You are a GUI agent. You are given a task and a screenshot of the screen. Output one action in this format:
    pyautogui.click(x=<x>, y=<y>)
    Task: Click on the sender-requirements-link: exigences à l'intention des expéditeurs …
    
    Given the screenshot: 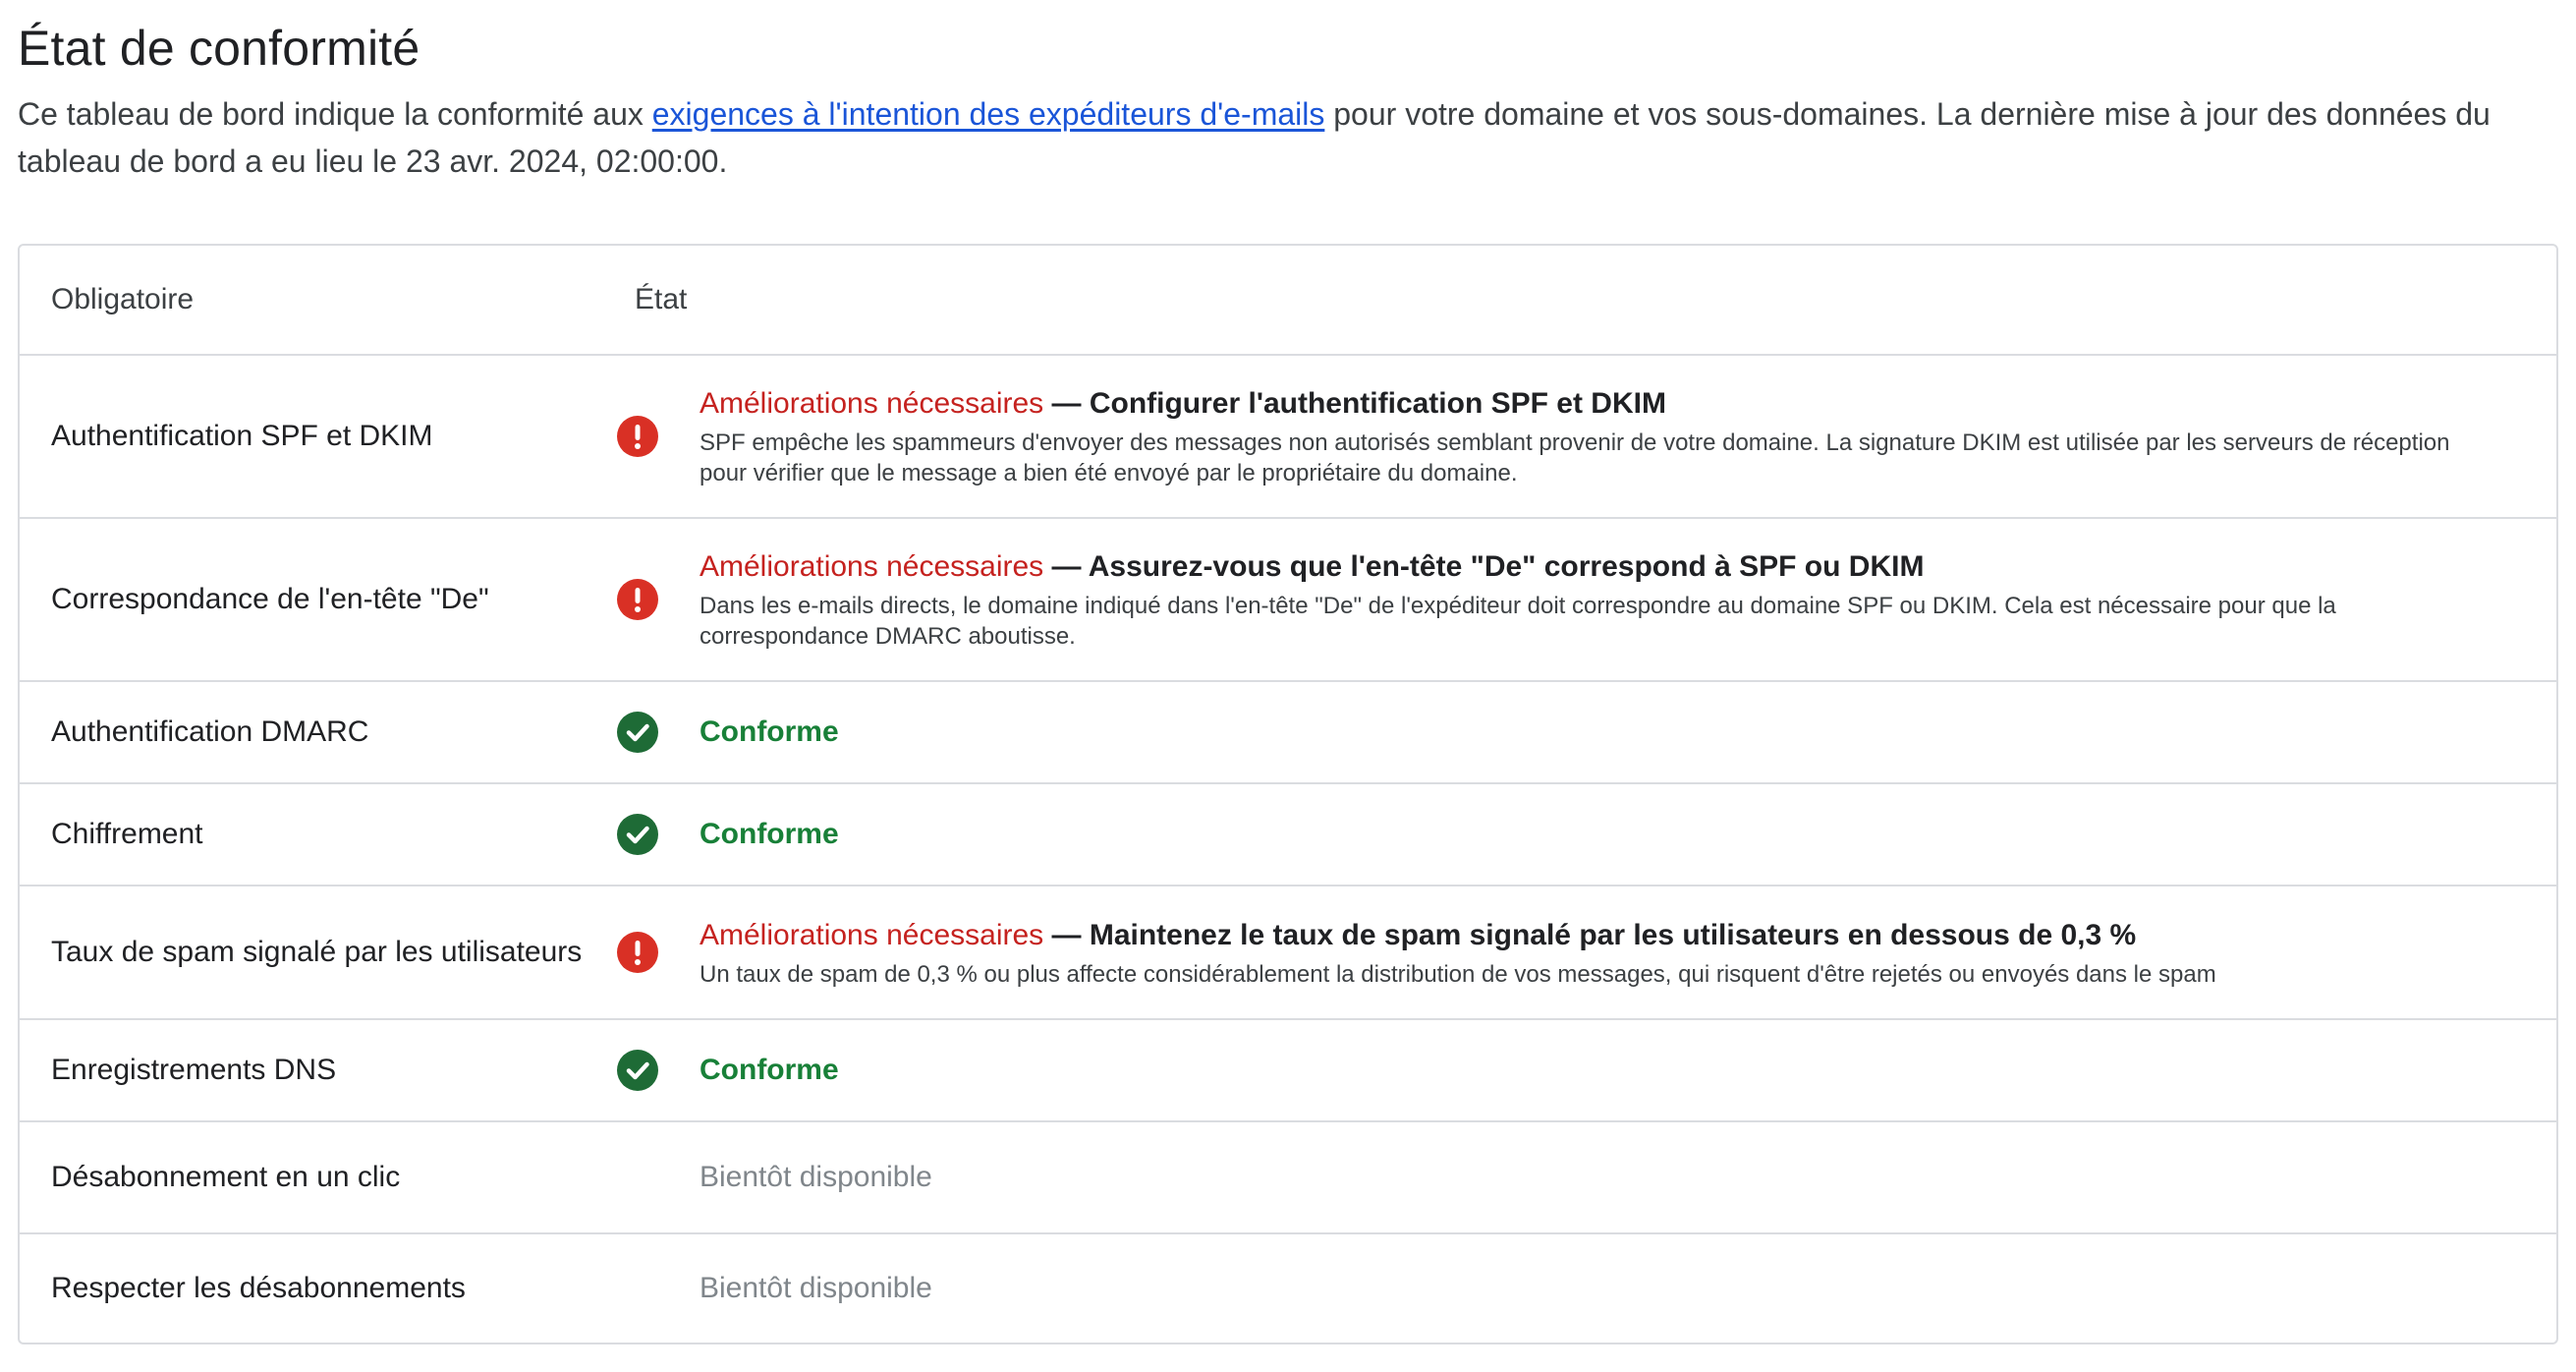 What is the action you would take?
    pyautogui.click(x=988, y=114)
    